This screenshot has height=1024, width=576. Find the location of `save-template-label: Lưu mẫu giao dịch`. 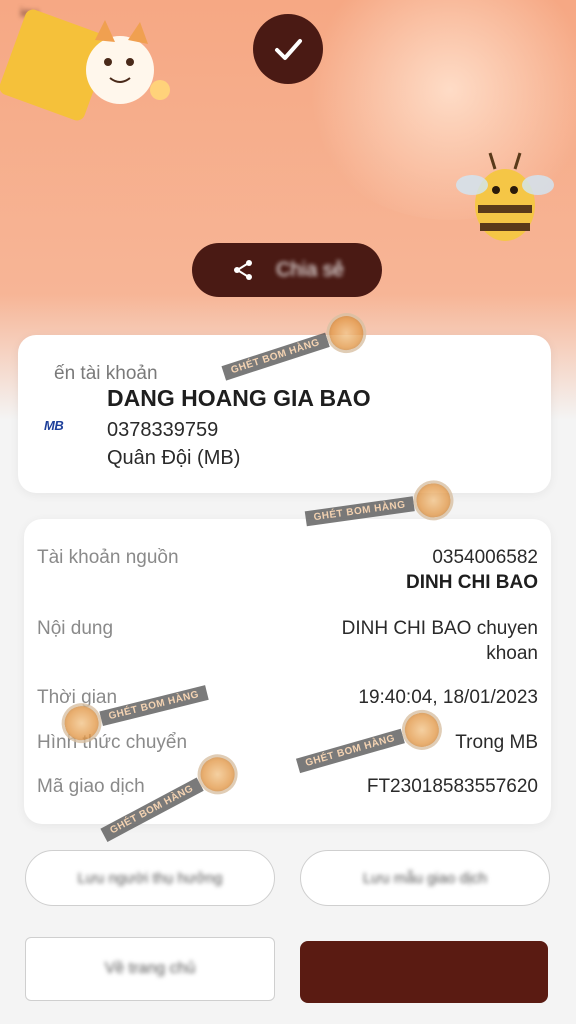

save-template-label: Lưu mẫu giao dịch is located at coordinates (425, 878).